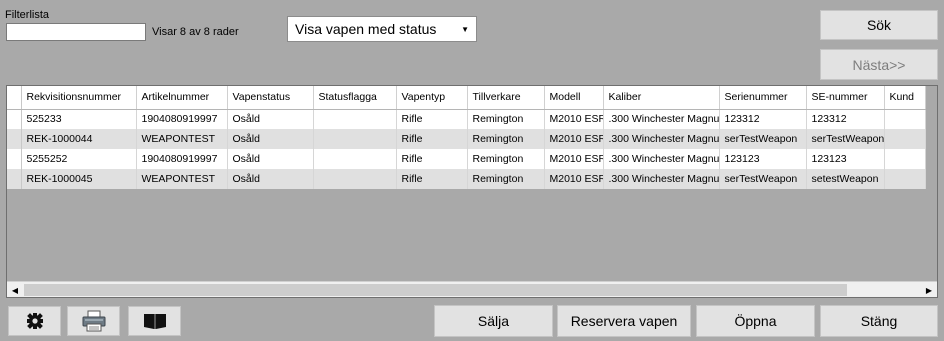 The image size is (944, 341). What do you see at coordinates (76, 32) in the screenshot?
I see `filter-input` at bounding box center [76, 32].